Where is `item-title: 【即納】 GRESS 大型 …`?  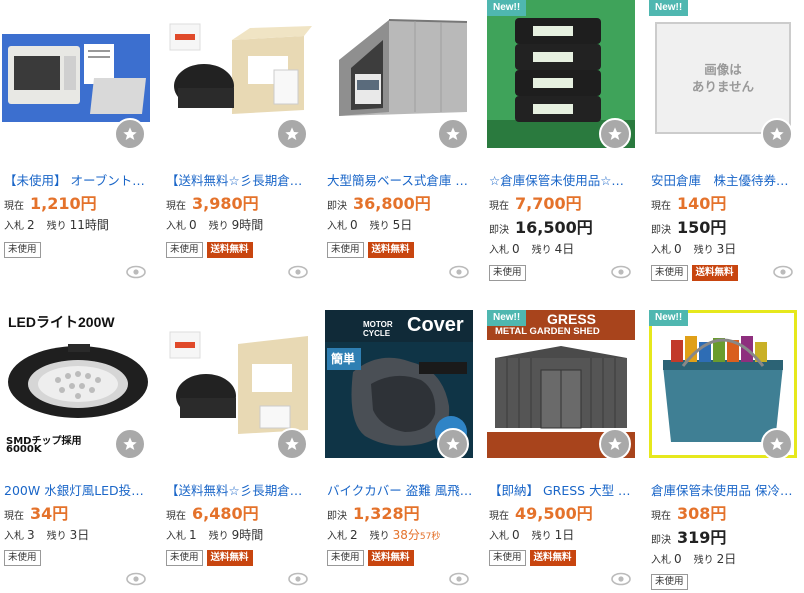
item-title: 【即納】 GRESS 大型 … is located at coordinates (562, 489).